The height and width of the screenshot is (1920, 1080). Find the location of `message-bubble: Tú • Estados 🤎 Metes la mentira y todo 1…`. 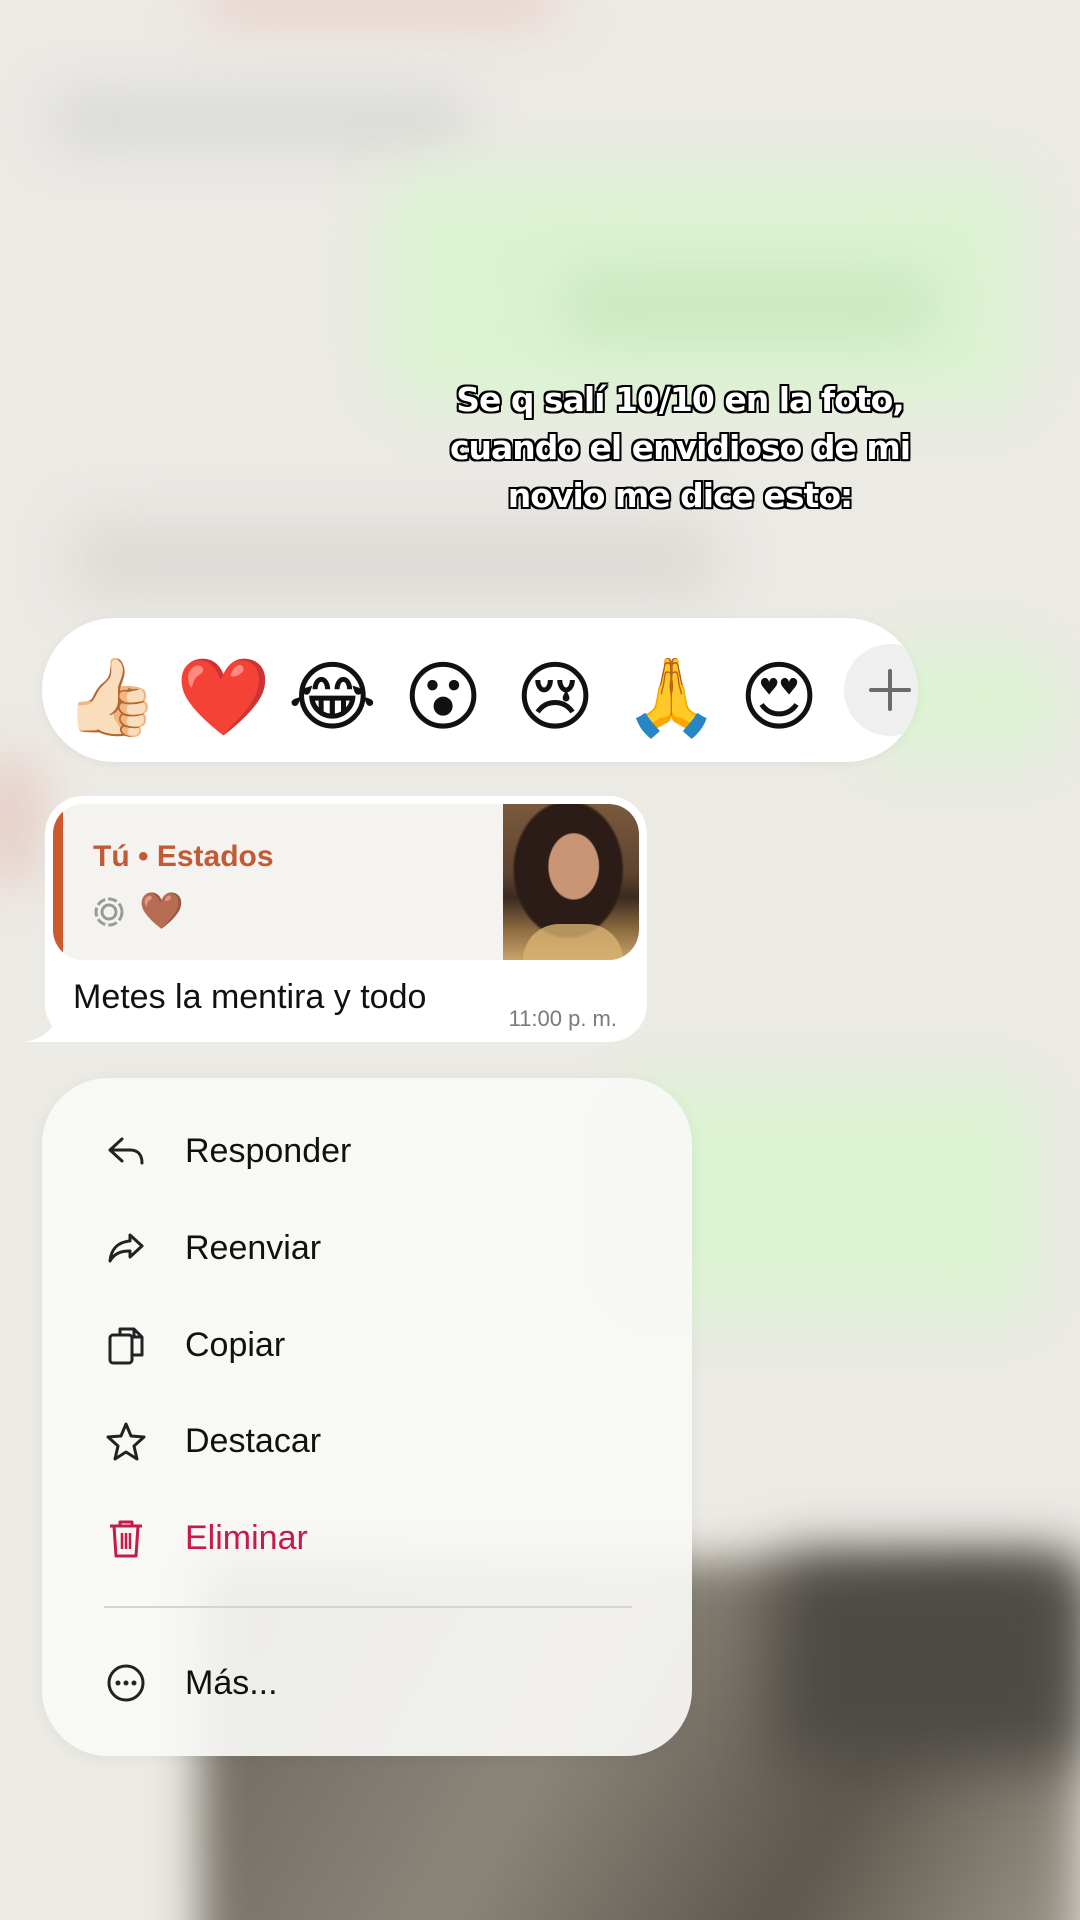

message-bubble: Tú • Estados 🤎 Metes la mentira y todo 1… is located at coordinates (346, 919).